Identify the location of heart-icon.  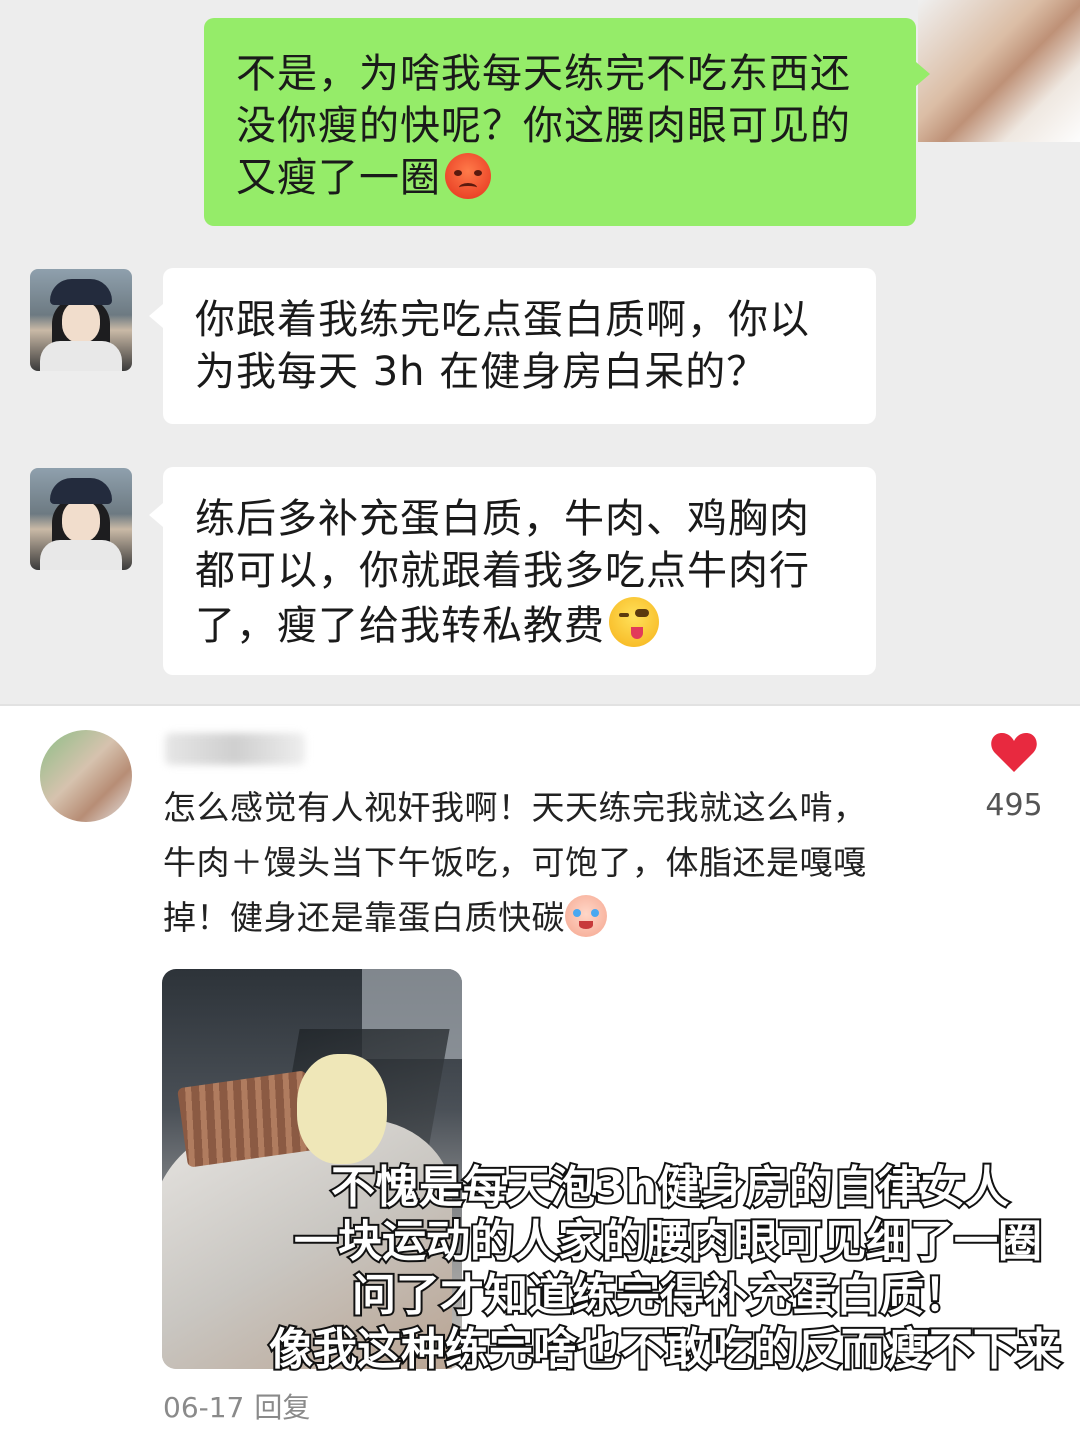
(1014, 752).